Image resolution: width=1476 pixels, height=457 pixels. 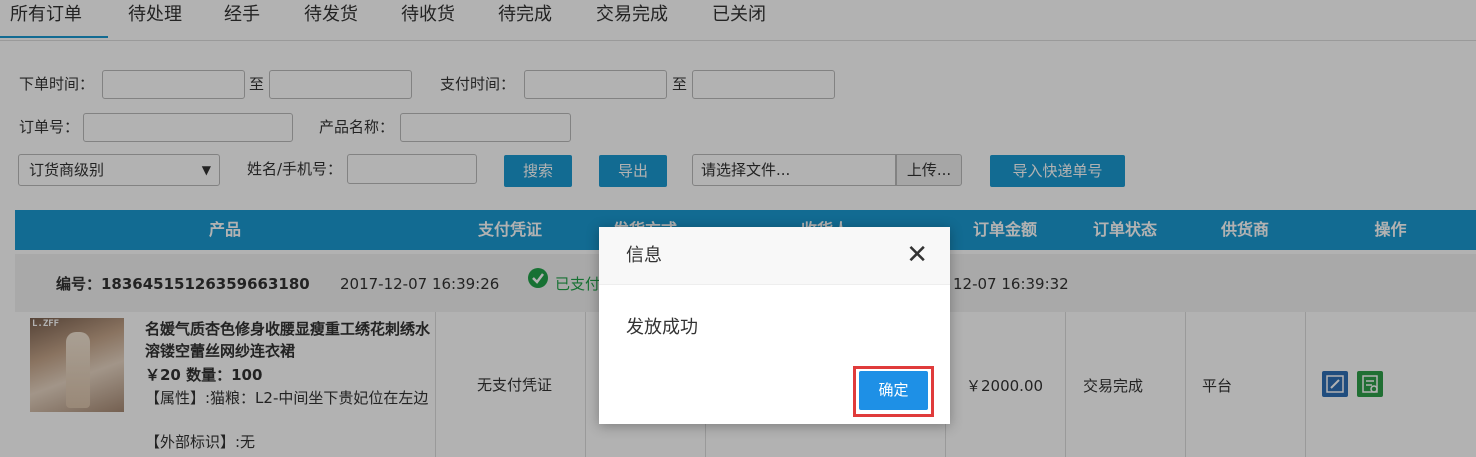 I want to click on close-icon: ✕, so click(x=917, y=255).